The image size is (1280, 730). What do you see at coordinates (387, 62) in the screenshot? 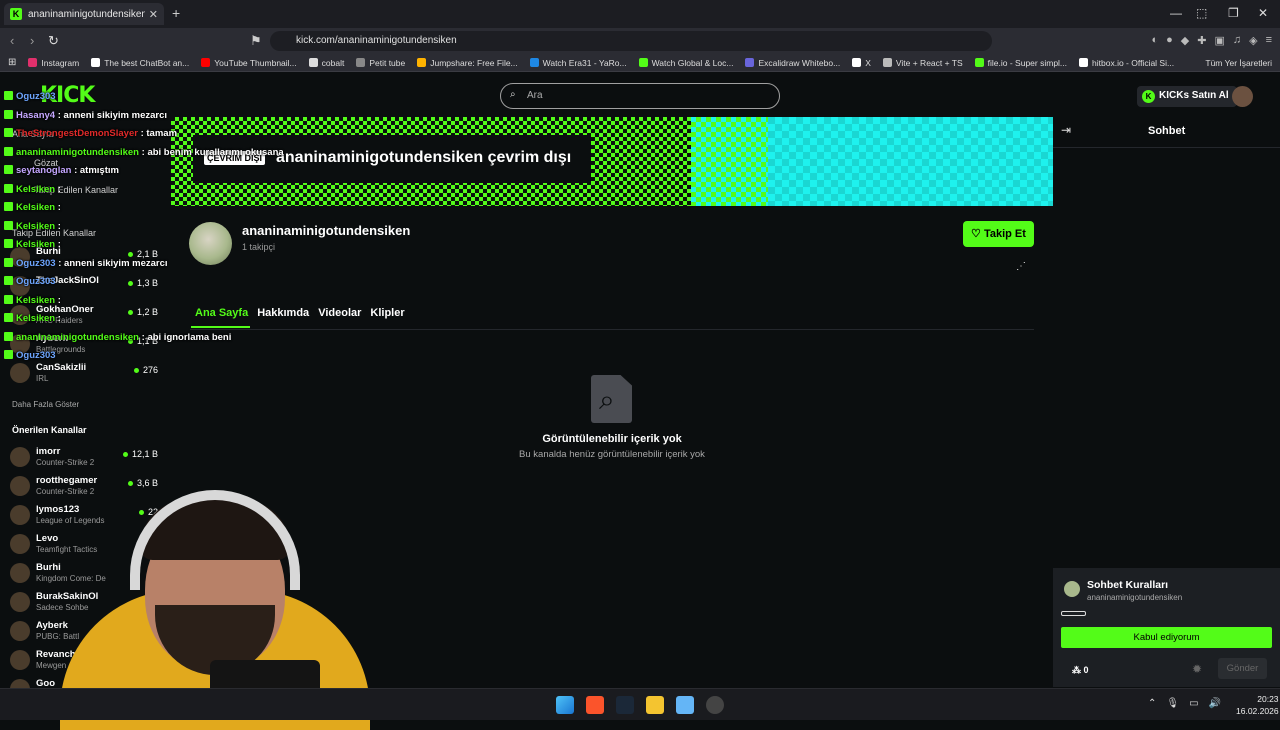
I see `bookmark-label: Petit tube` at bounding box center [387, 62].